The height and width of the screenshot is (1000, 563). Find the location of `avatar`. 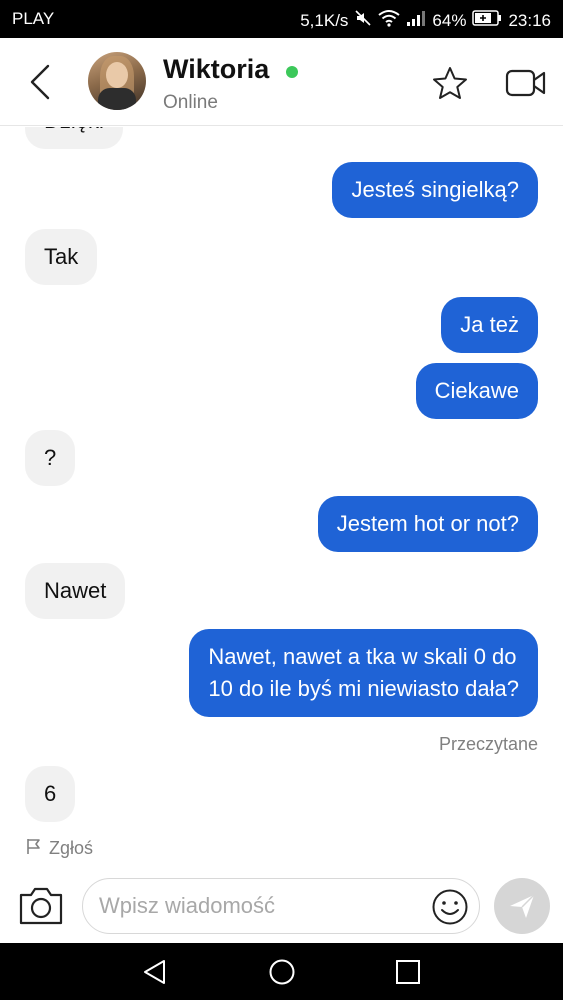

avatar is located at coordinates (117, 81).